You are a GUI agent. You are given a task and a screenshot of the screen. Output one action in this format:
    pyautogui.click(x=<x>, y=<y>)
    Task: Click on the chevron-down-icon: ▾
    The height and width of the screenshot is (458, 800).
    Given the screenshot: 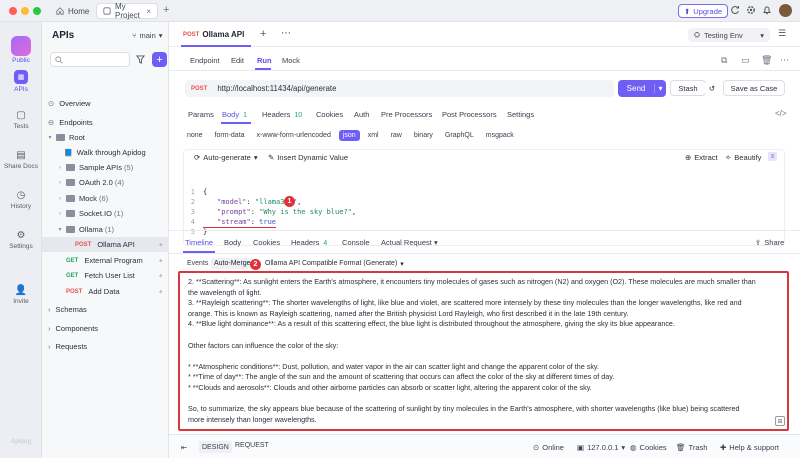 What is the action you would take?
    pyautogui.click(x=660, y=88)
    